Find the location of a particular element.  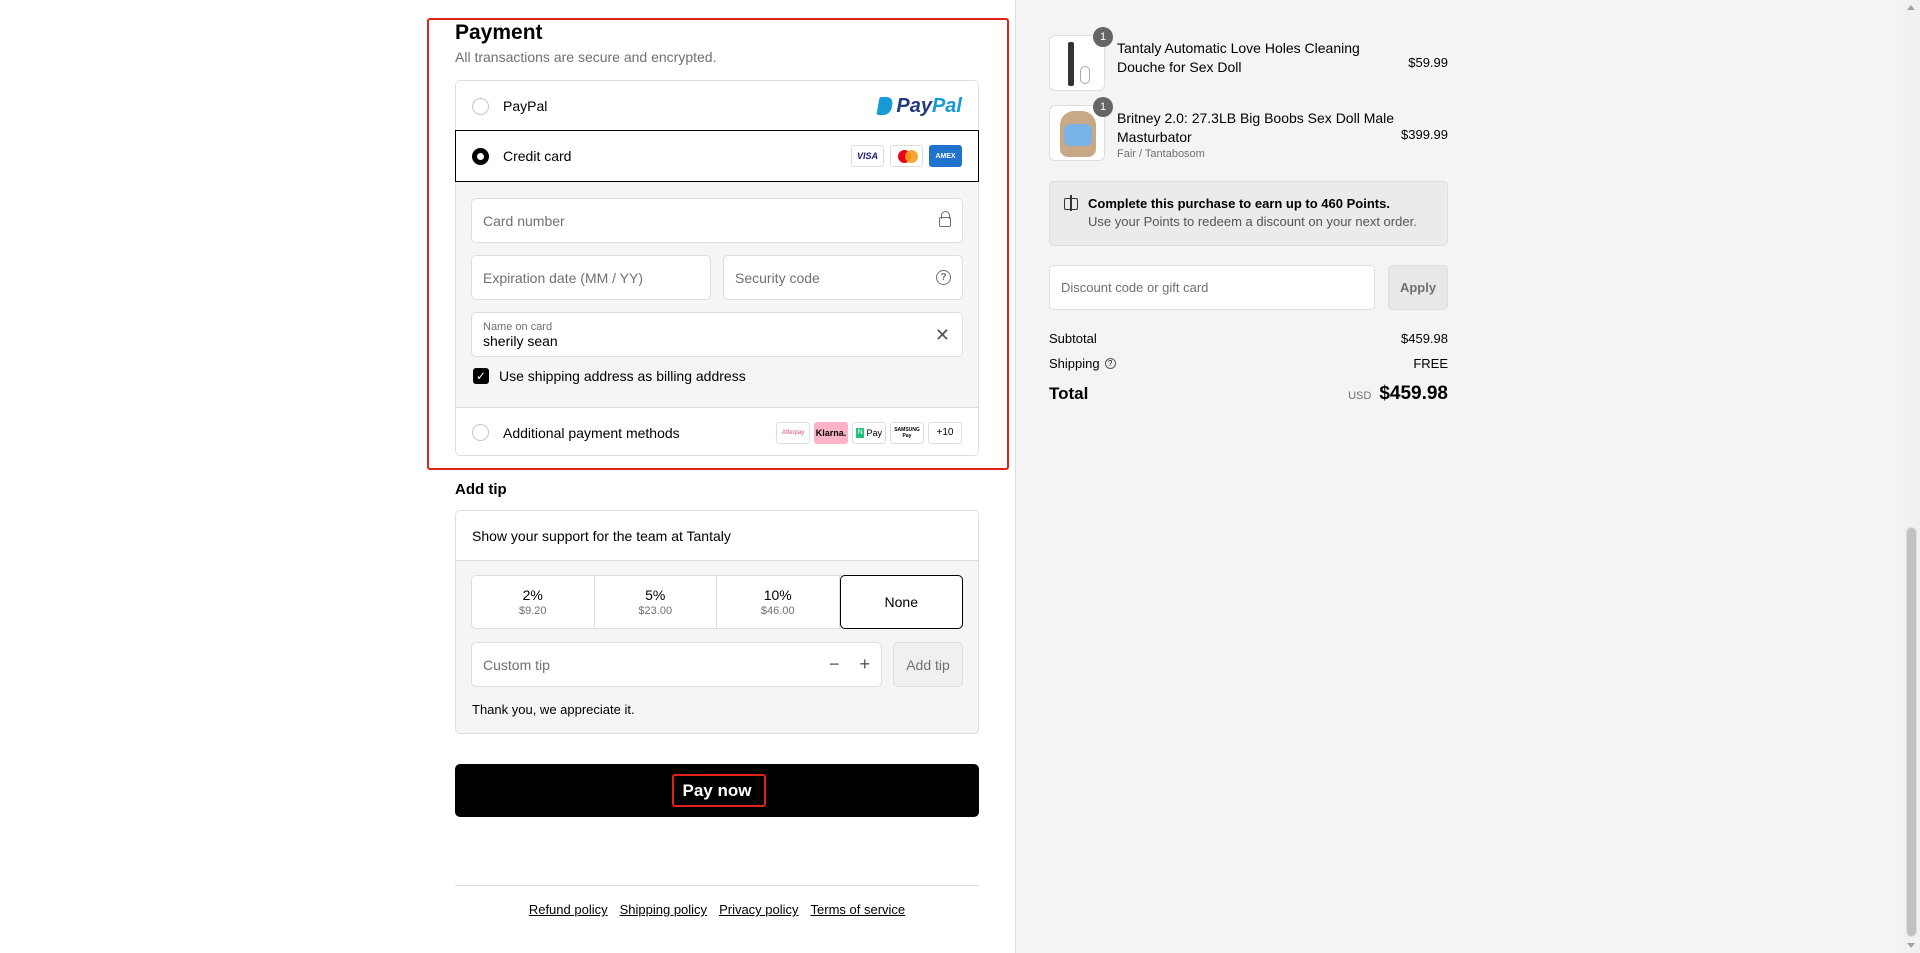

visa-icon: VISA is located at coordinates (867, 156).